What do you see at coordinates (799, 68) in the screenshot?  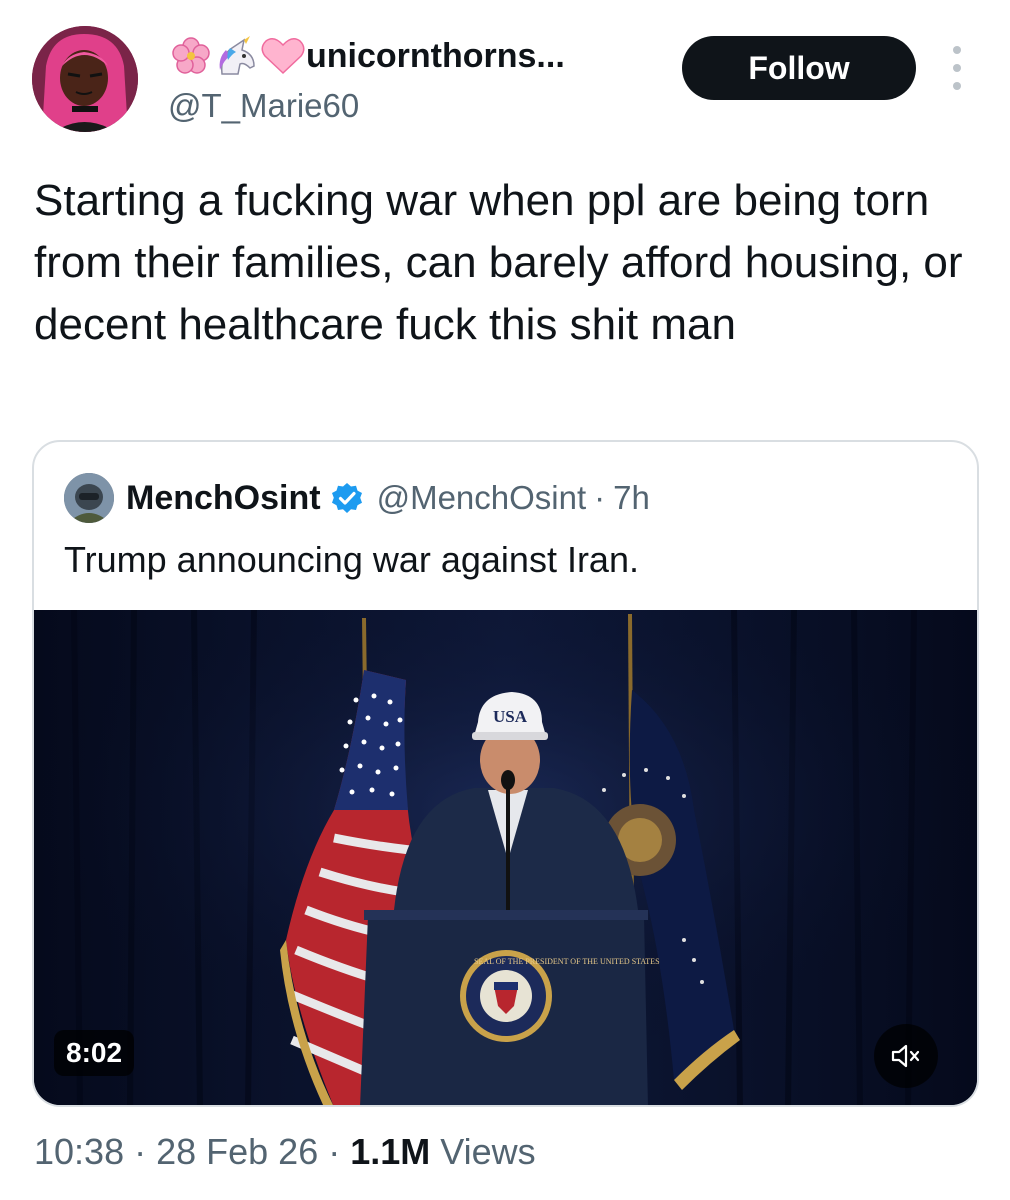 I see `follow-button: Follow` at bounding box center [799, 68].